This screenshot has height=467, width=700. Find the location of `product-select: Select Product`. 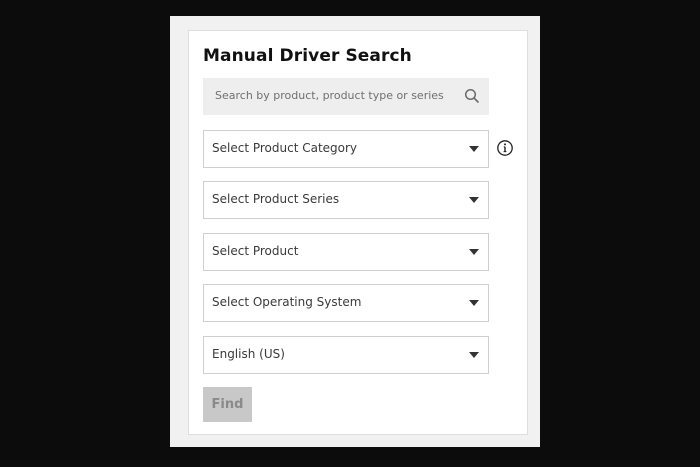

product-select: Select Product is located at coordinates (346, 252).